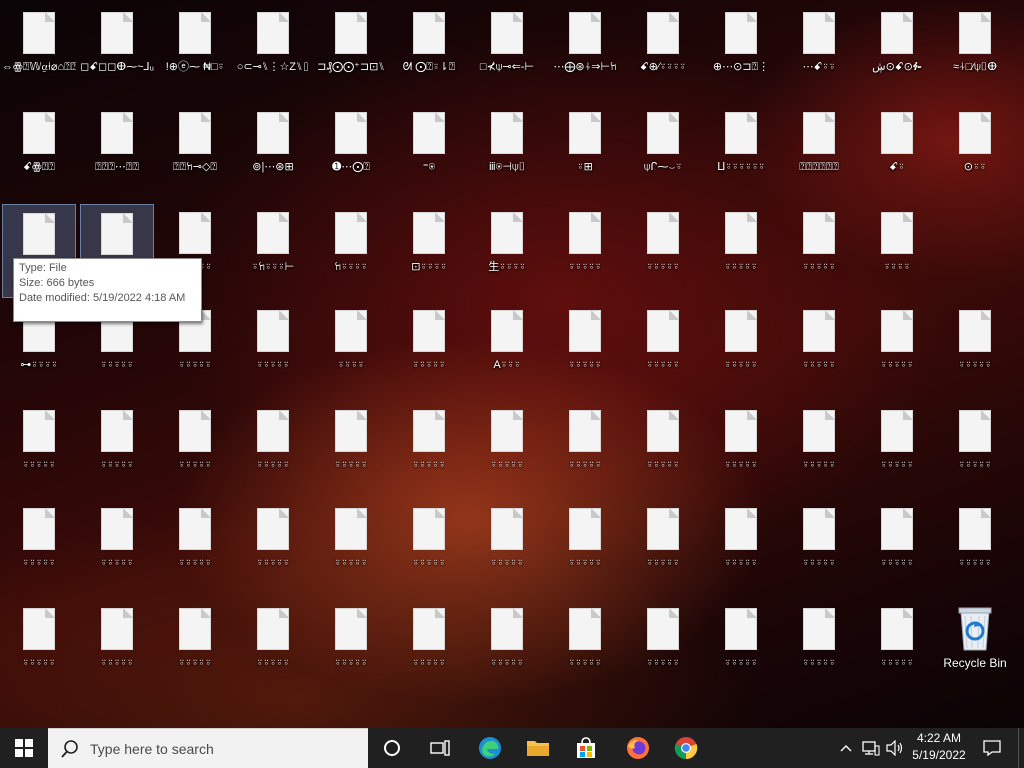 Image resolution: width=1024 pixels, height=768 pixels. Describe the element at coordinates (638, 748) in the screenshot. I see `firefox-button` at that location.